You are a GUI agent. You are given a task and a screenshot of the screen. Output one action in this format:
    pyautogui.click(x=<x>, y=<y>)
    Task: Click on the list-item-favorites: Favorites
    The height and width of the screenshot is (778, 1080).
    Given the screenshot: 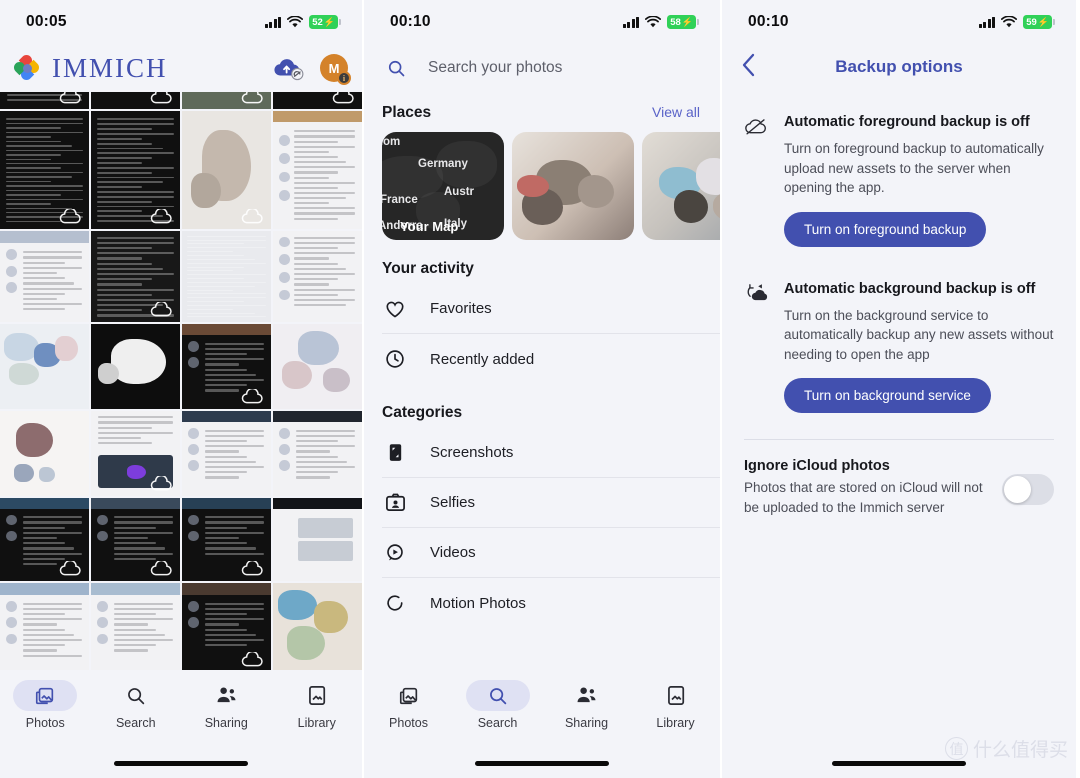 What is the action you would take?
    pyautogui.click(x=551, y=309)
    